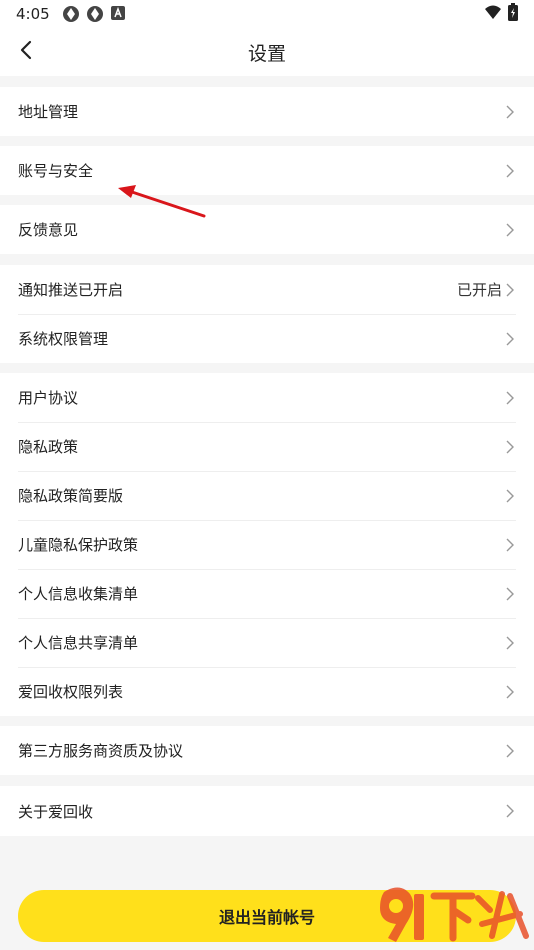  I want to click on setting-label: 用户协议, so click(48, 398).